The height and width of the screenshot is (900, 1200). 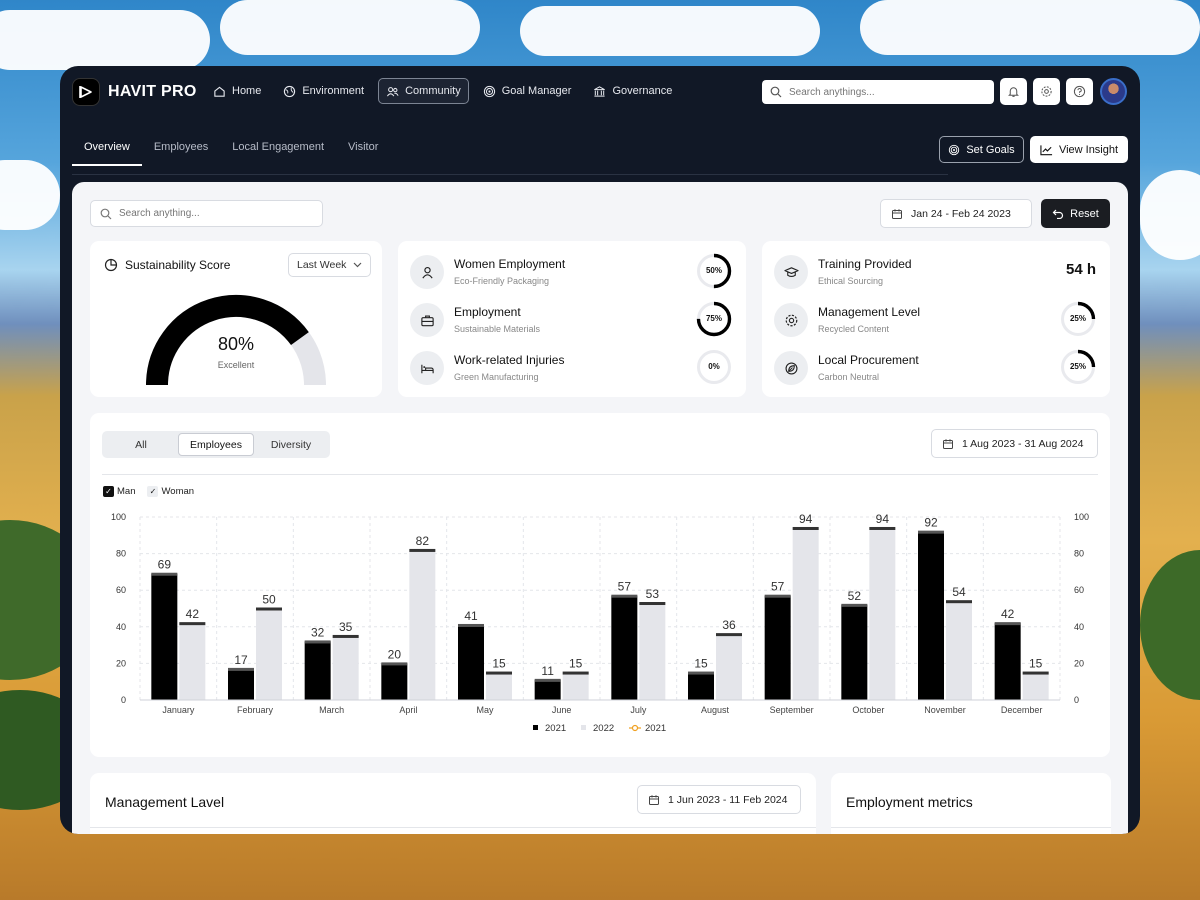 What do you see at coordinates (1075, 213) in the screenshot?
I see `reset-button: Reset` at bounding box center [1075, 213].